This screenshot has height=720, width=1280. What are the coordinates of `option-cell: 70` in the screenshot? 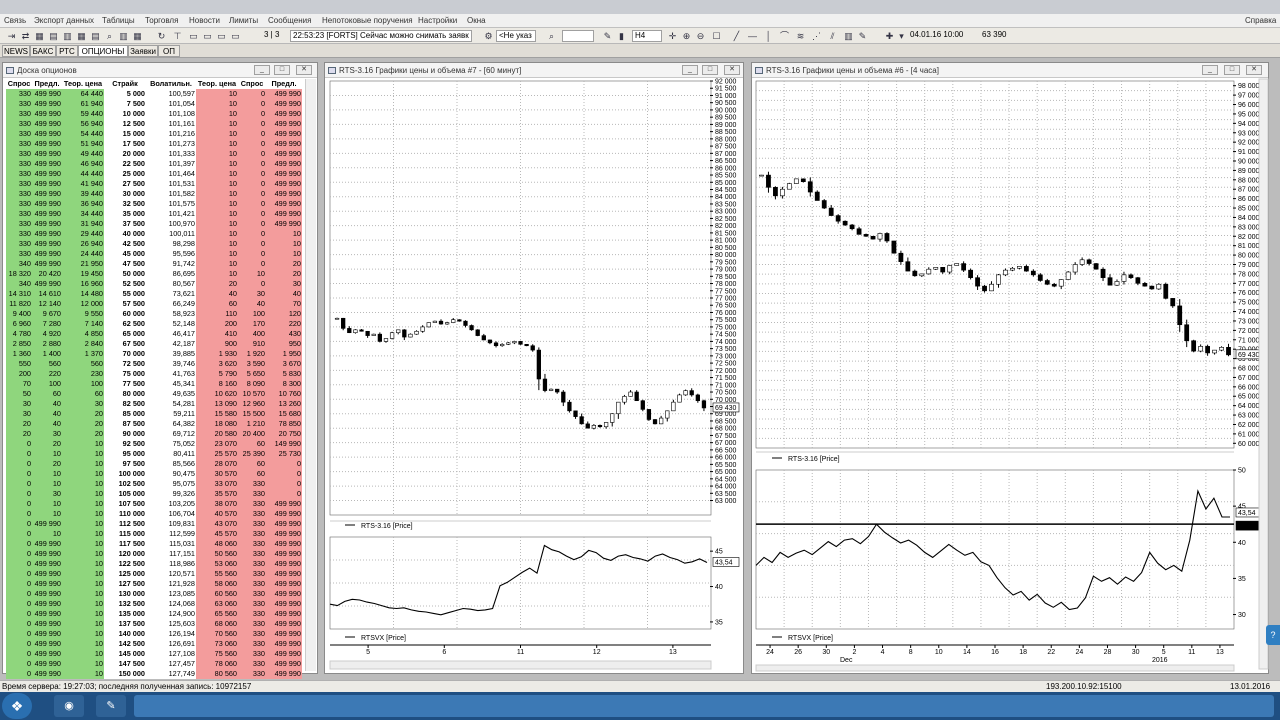 It's located at (284, 304).